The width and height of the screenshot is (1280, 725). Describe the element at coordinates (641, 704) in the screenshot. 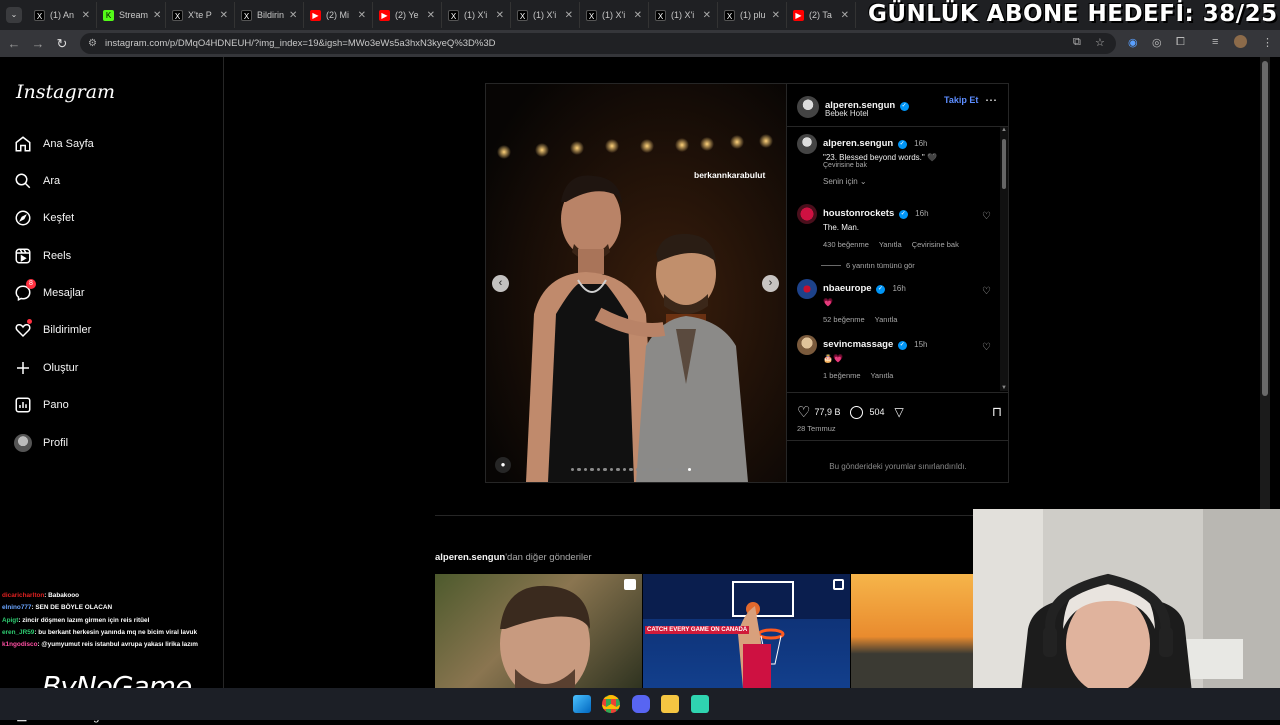

I see `discord-icon` at that location.